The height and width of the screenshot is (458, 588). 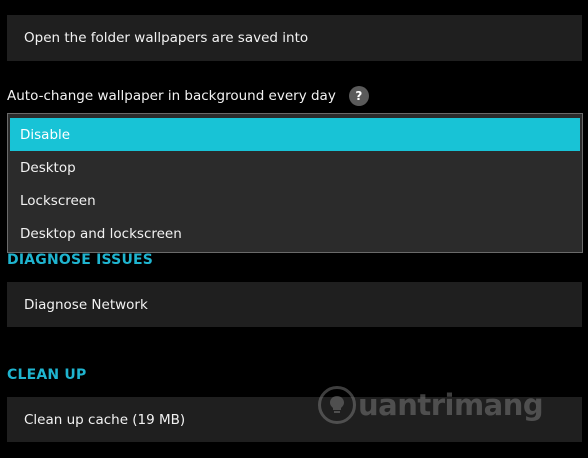 What do you see at coordinates (295, 200) in the screenshot?
I see `dropdown-option-lockscreen: Lockscreen` at bounding box center [295, 200].